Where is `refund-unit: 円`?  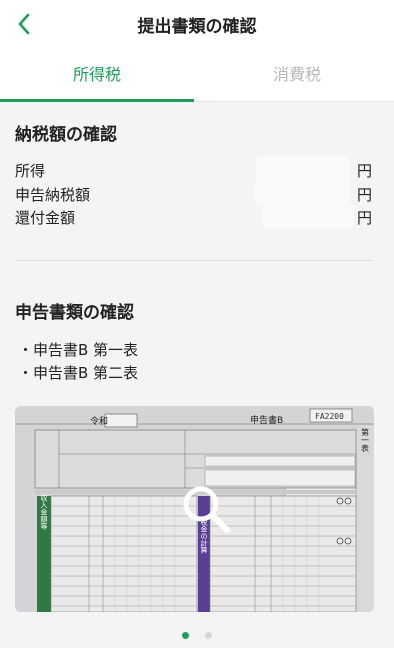 refund-unit: 円 is located at coordinates (365, 218).